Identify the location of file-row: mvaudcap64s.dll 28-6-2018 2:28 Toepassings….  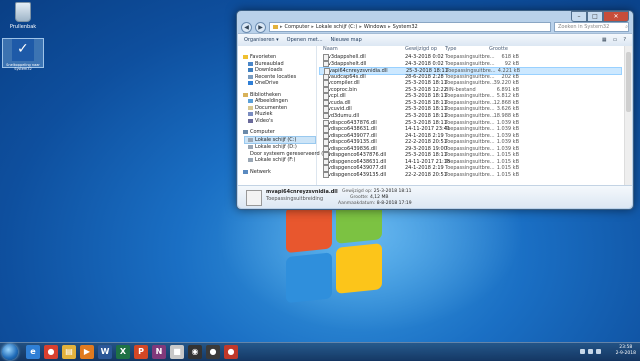
(470, 77).